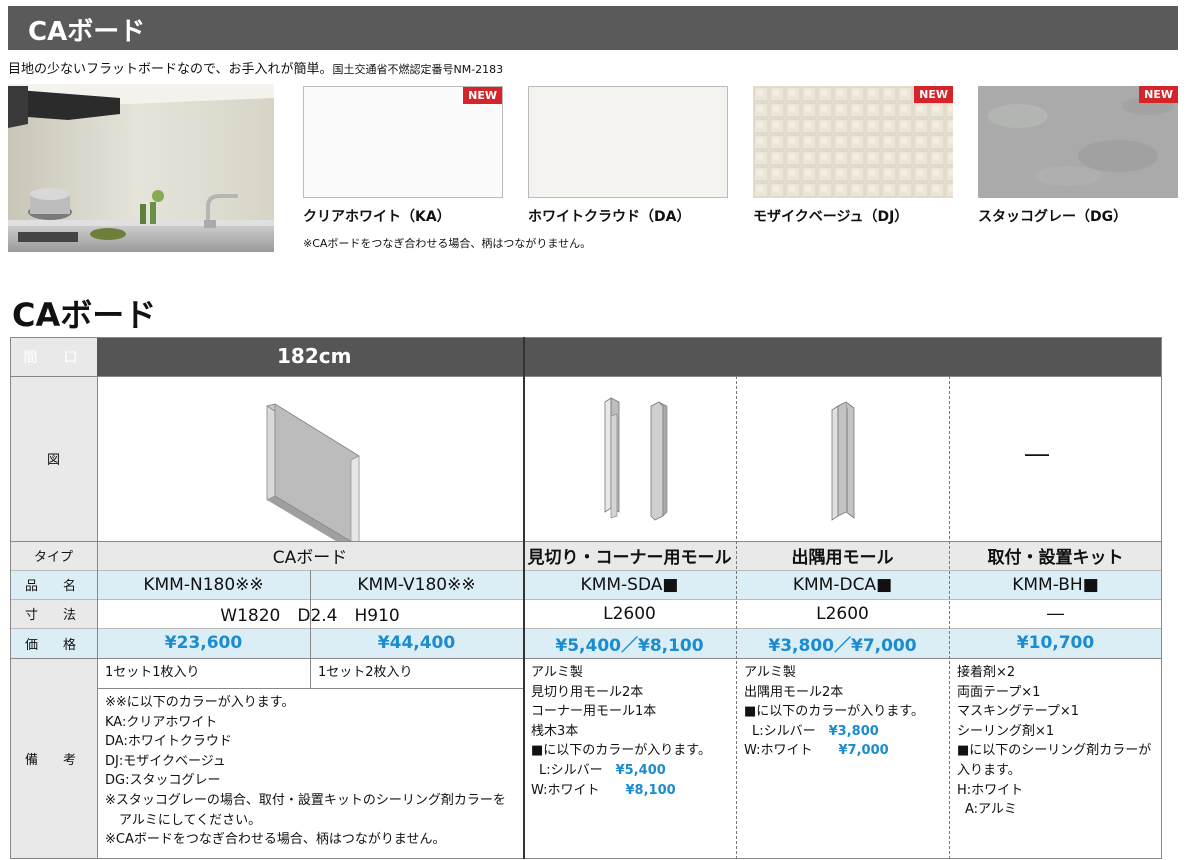 This screenshot has height=860, width=1186. What do you see at coordinates (594, 712) in the screenshot?
I see `note-line: コーナー用モール1本` at bounding box center [594, 712].